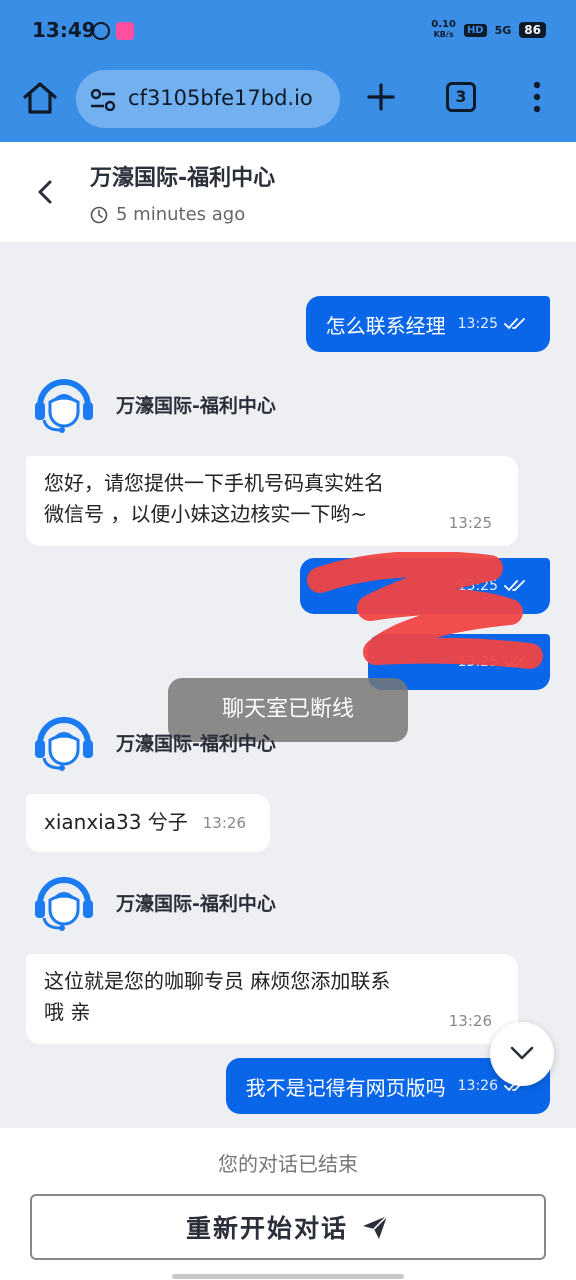 The width and height of the screenshot is (576, 1280). What do you see at coordinates (266, 1228) in the screenshot?
I see `restart-button-label: 重新开始对话` at bounding box center [266, 1228].